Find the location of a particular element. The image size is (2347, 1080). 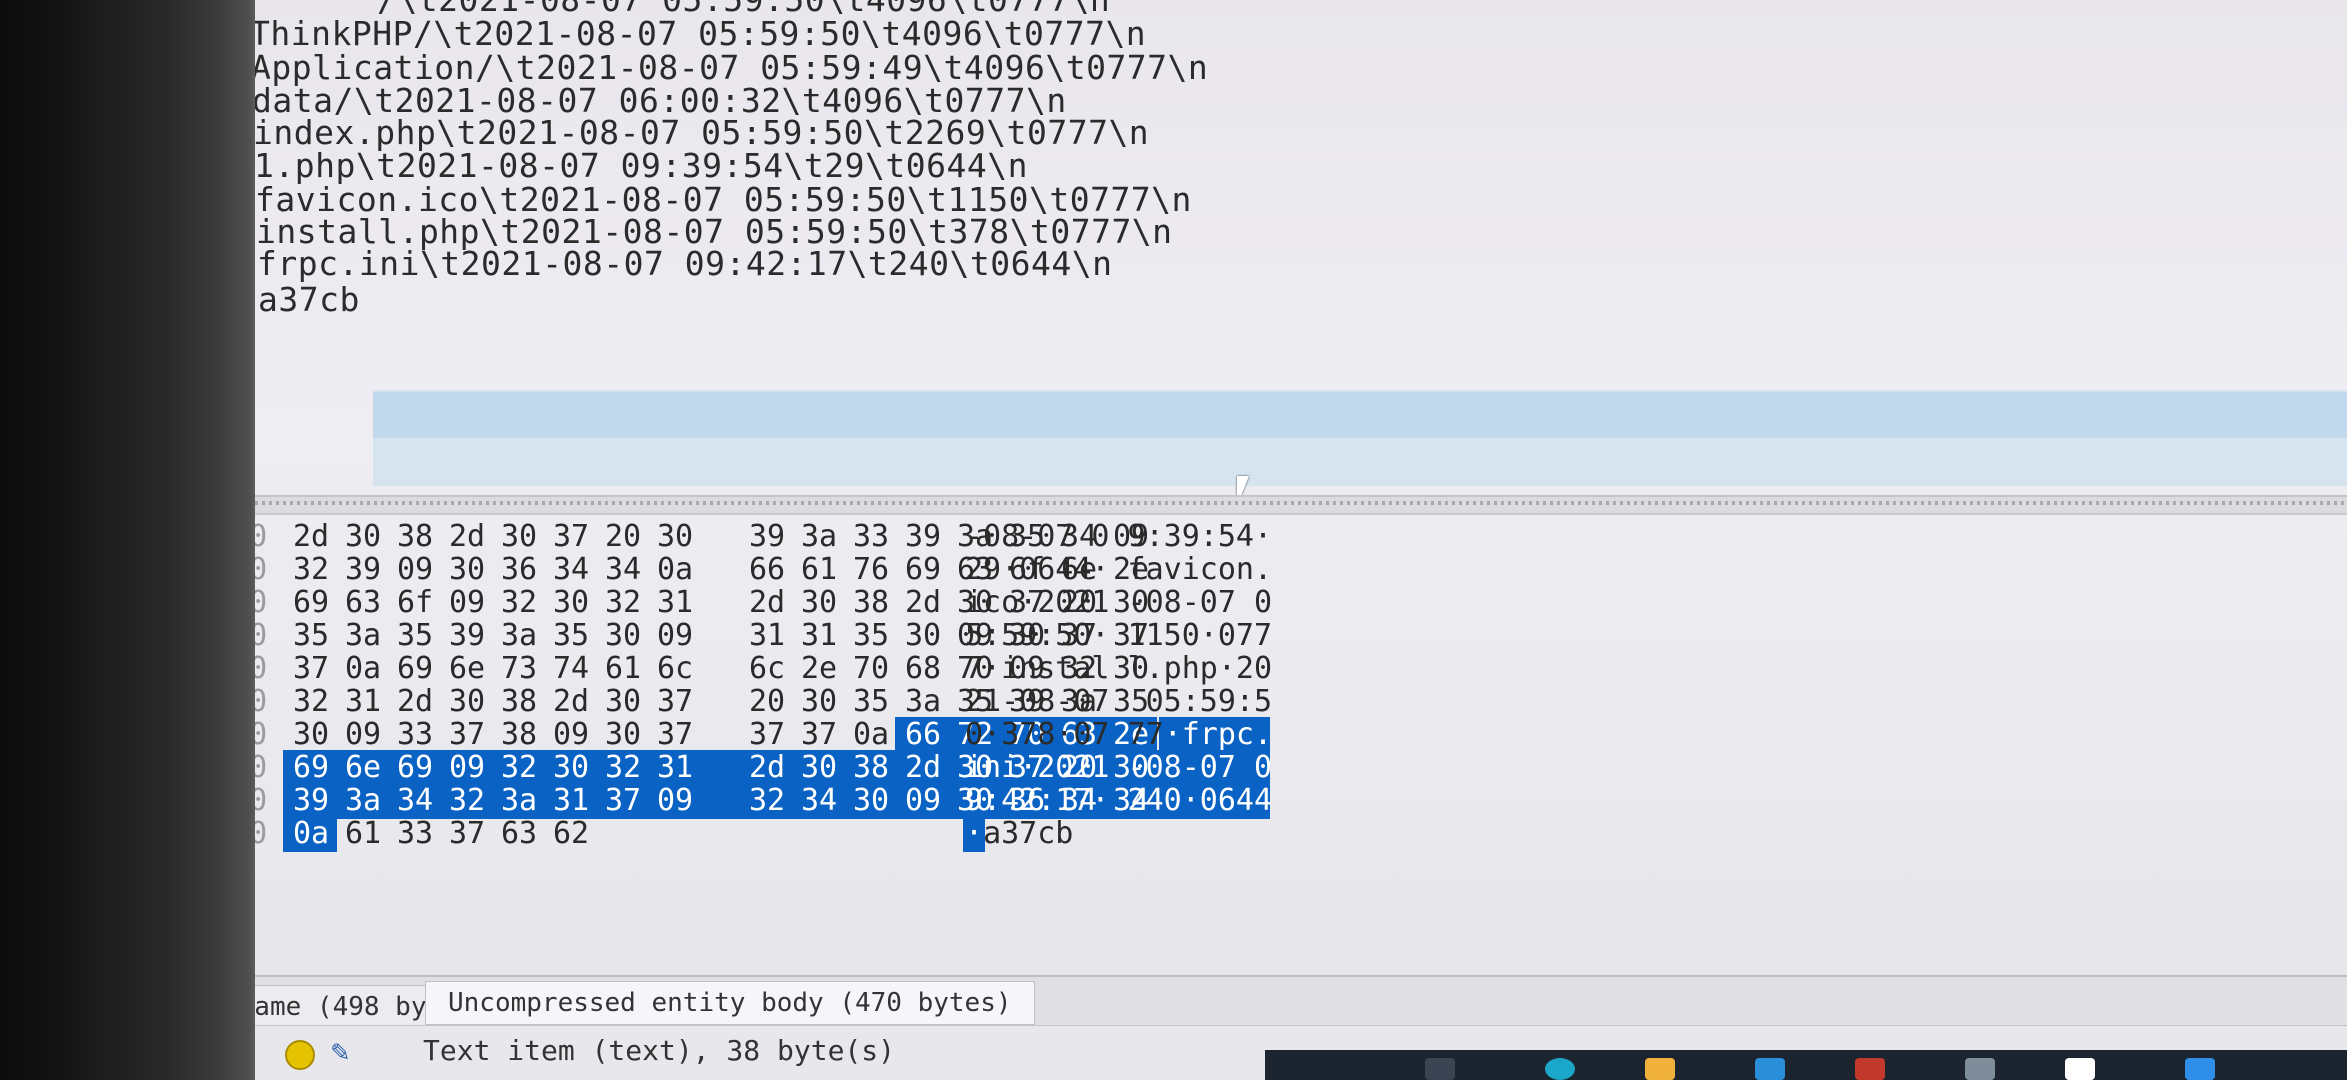

monitor-bezel is located at coordinates (130, 540).